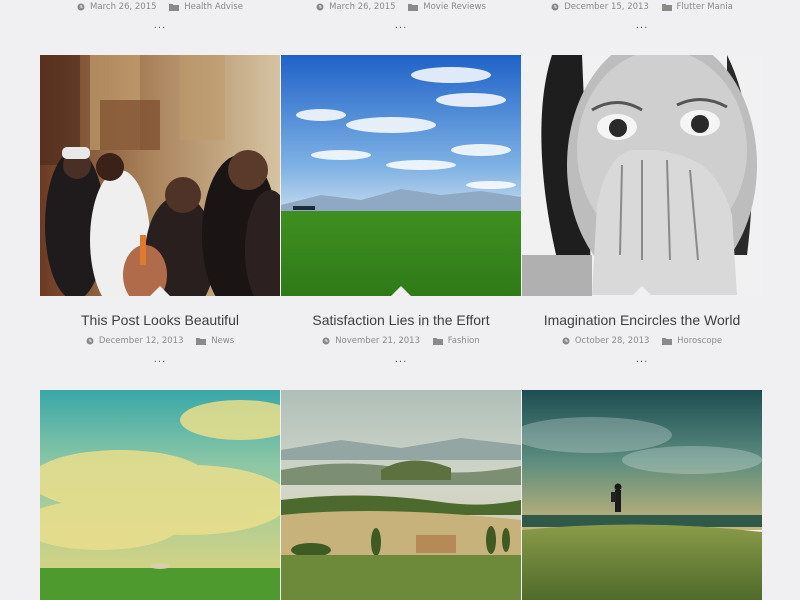 The height and width of the screenshot is (600, 800). I want to click on post-title: Imagination Encircles the World, so click(642, 320).